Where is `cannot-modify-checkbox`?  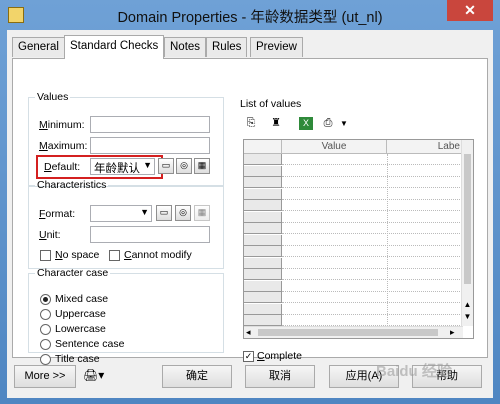
cannot-modify-checkbox is located at coordinates (114, 255).